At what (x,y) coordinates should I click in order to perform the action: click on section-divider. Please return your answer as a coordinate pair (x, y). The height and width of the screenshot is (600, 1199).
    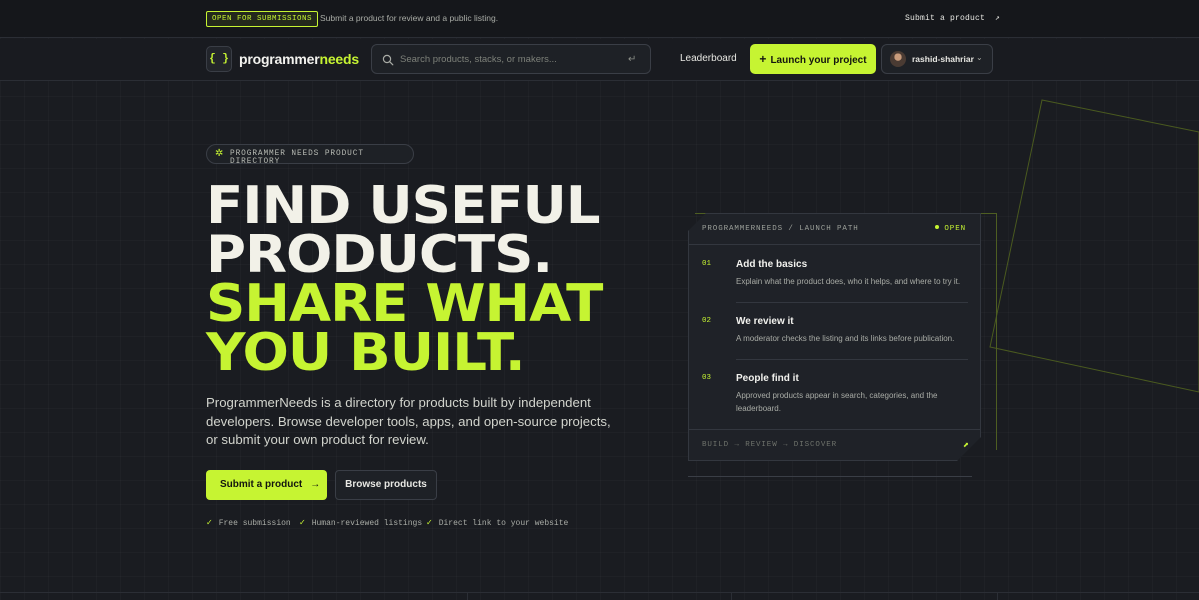
    Looking at the image, I should click on (599, 592).